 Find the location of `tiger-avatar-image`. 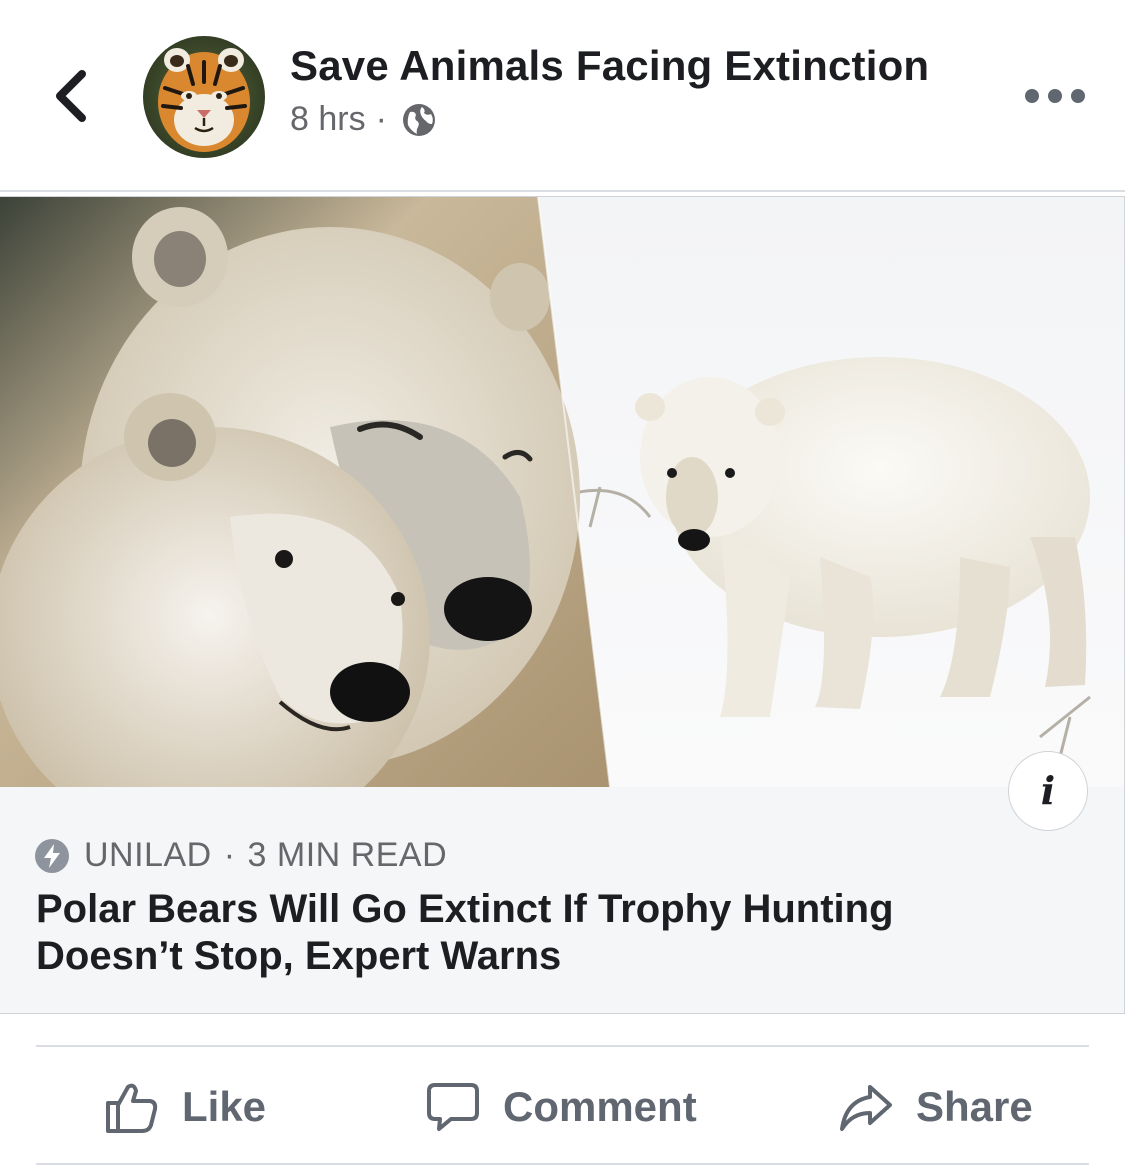

tiger-avatar-image is located at coordinates (204, 97).